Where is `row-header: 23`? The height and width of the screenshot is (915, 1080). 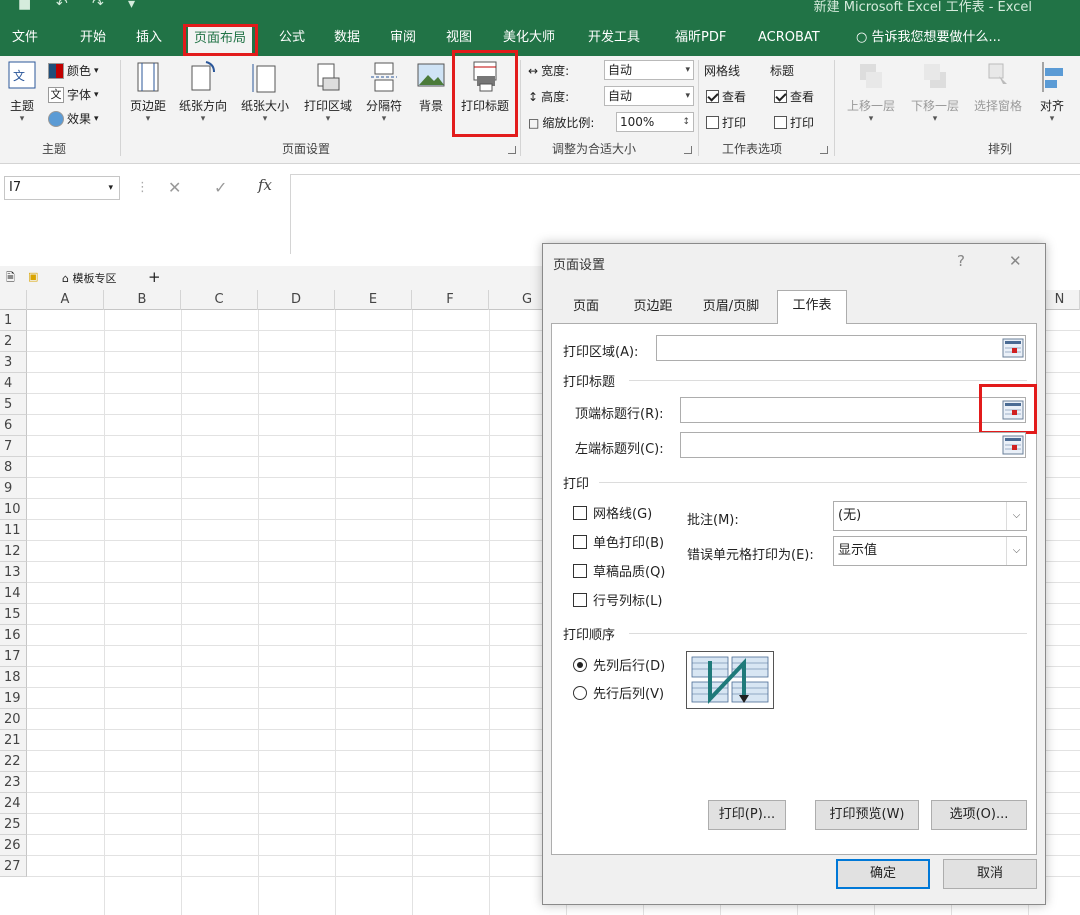
row-header: 23 is located at coordinates (13, 782).